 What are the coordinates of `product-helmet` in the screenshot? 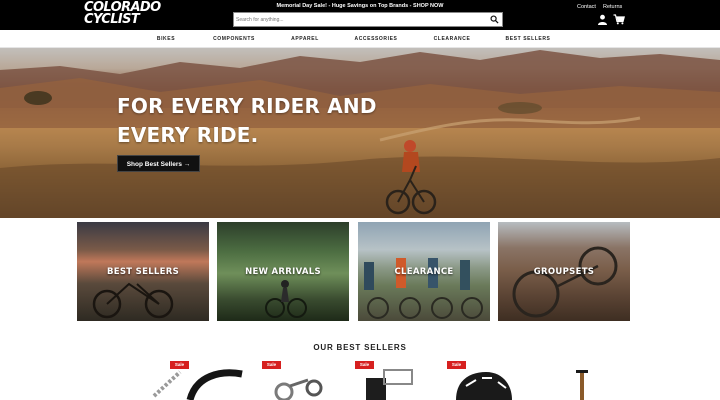 It's located at (483, 383).